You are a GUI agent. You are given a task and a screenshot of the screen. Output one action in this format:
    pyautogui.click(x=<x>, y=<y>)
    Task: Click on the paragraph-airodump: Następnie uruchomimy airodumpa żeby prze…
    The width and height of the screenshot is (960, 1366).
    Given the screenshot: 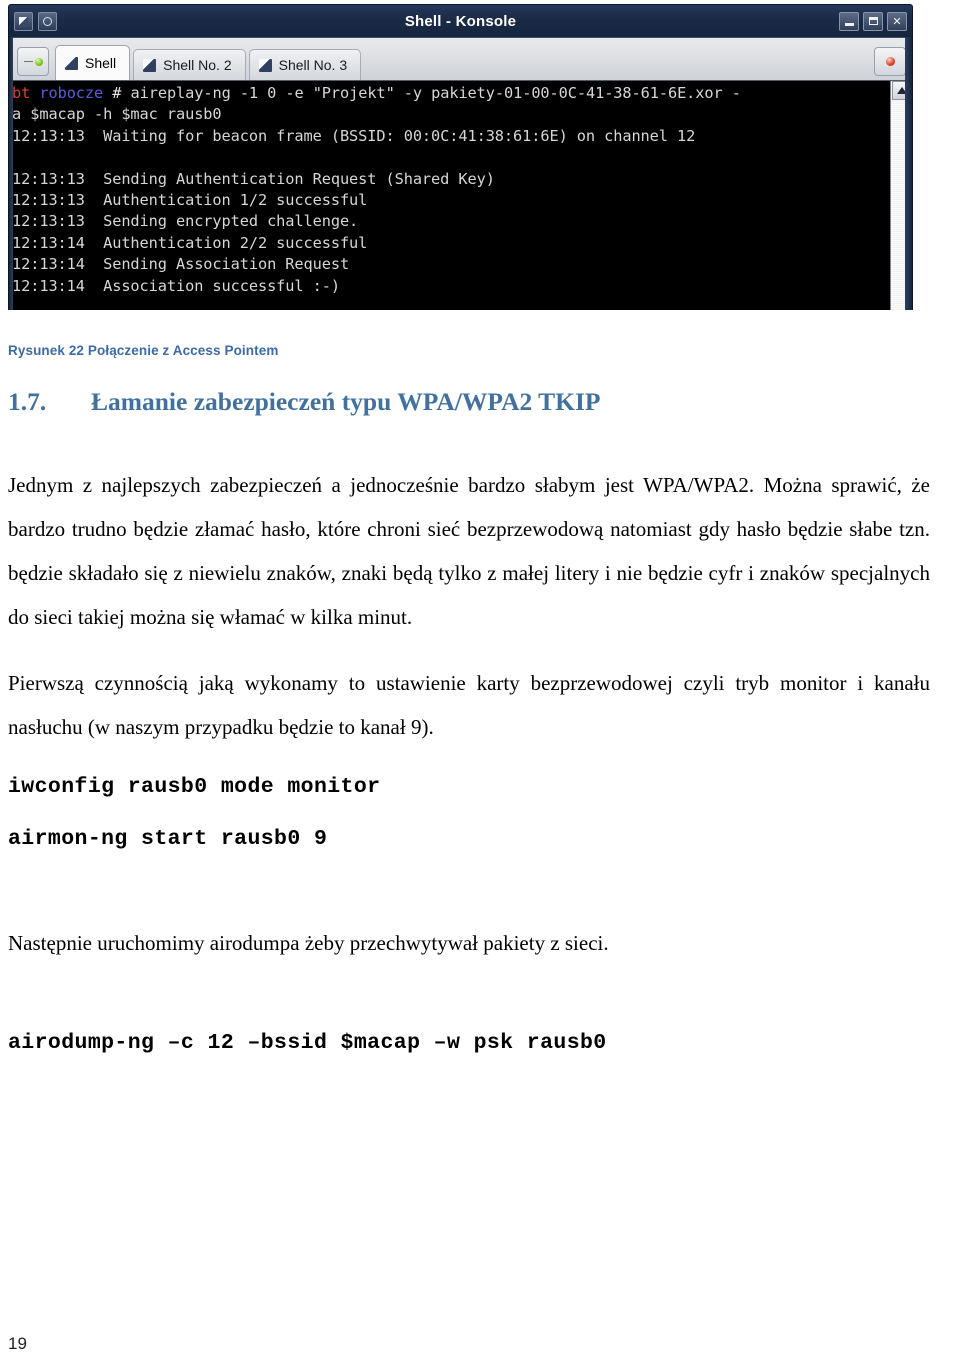 What is the action you would take?
    pyautogui.click(x=308, y=943)
    